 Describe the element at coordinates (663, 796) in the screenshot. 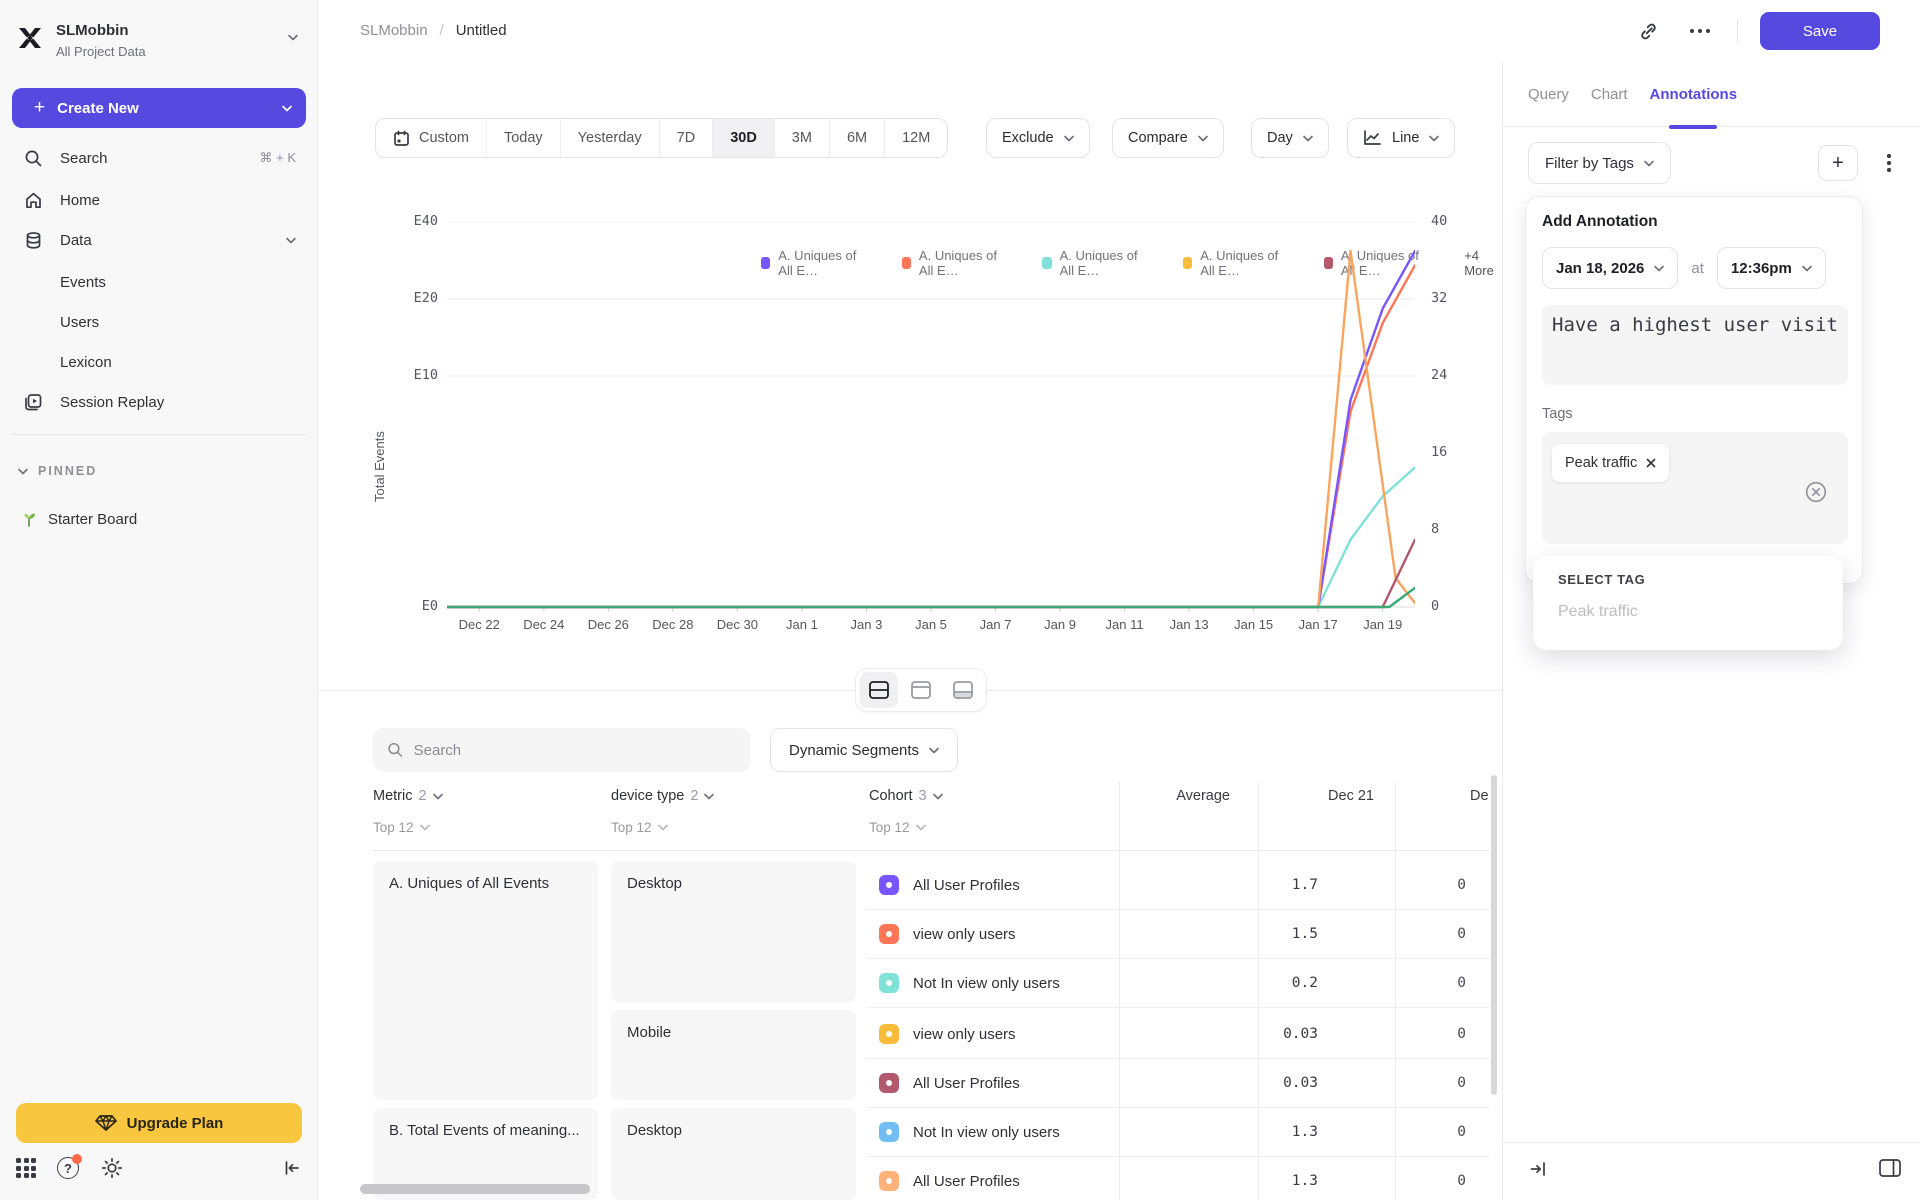

I see `device-column-header: device type 2` at that location.